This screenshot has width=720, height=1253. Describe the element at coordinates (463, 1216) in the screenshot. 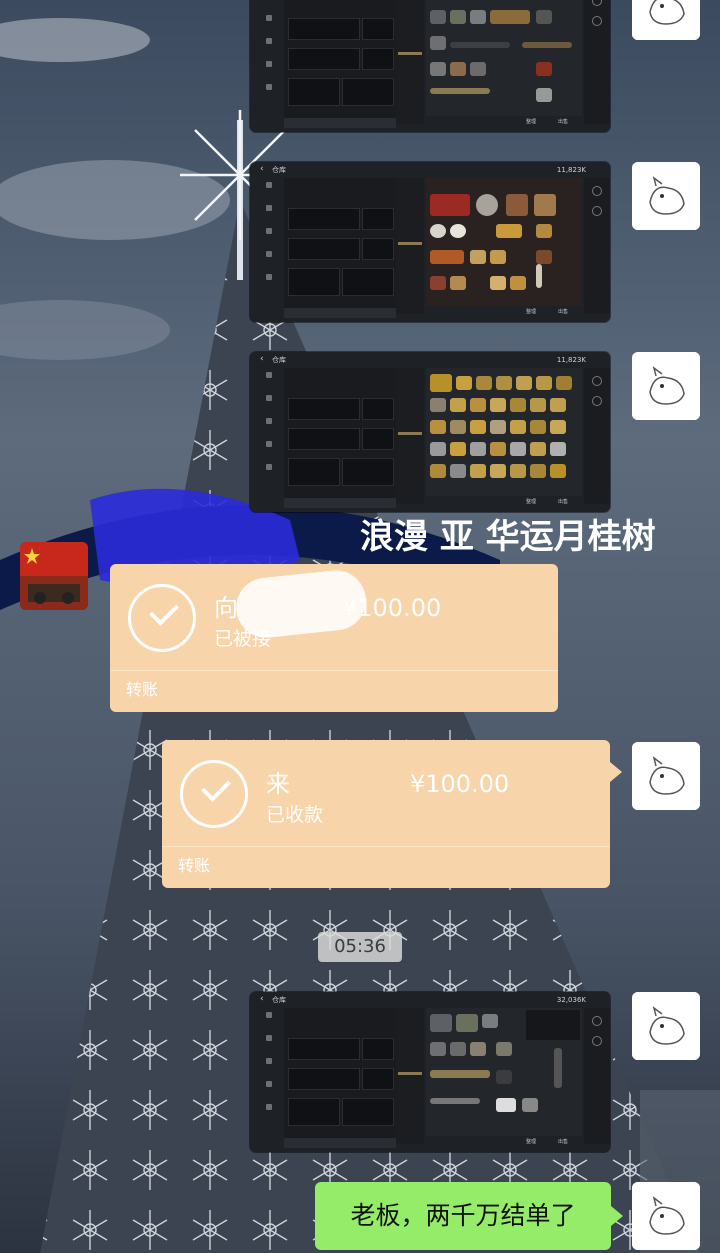

I see `text-message-bubble: 老板，两千万结单了` at that location.